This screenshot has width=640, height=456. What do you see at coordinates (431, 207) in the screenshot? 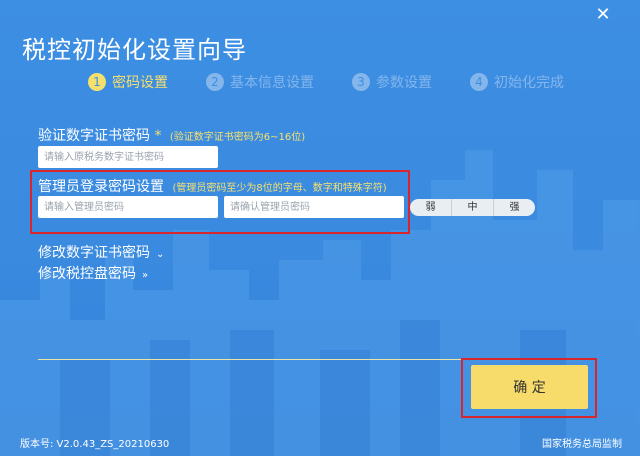
I see `strength-weak: 弱` at bounding box center [431, 207].